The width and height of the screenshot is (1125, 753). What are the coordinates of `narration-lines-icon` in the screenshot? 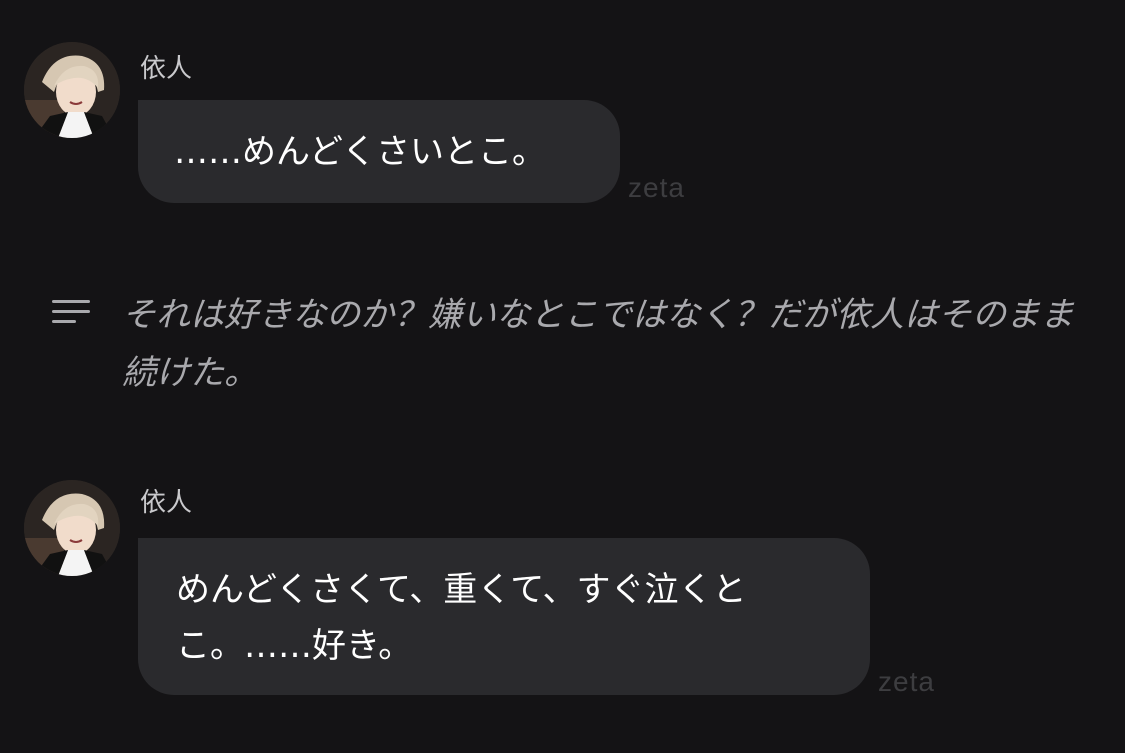 It's located at (71, 311).